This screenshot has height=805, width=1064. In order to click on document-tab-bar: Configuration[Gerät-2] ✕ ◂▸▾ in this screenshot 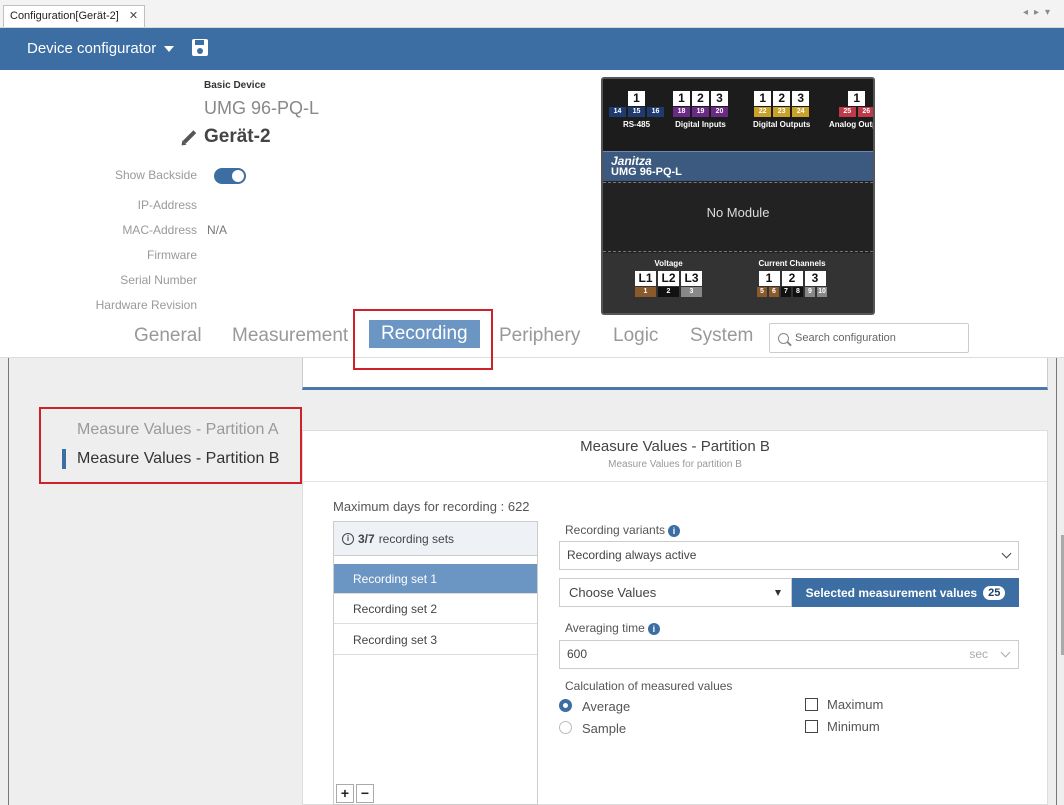, I will do `click(532, 14)`.